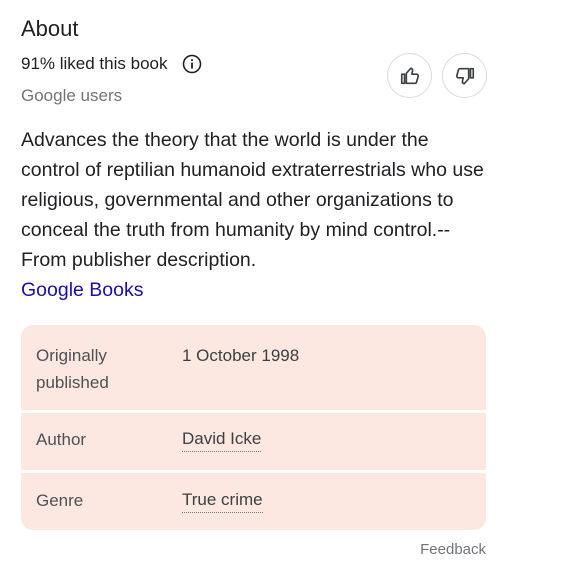  What do you see at coordinates (192, 64) in the screenshot?
I see `info-icon` at bounding box center [192, 64].